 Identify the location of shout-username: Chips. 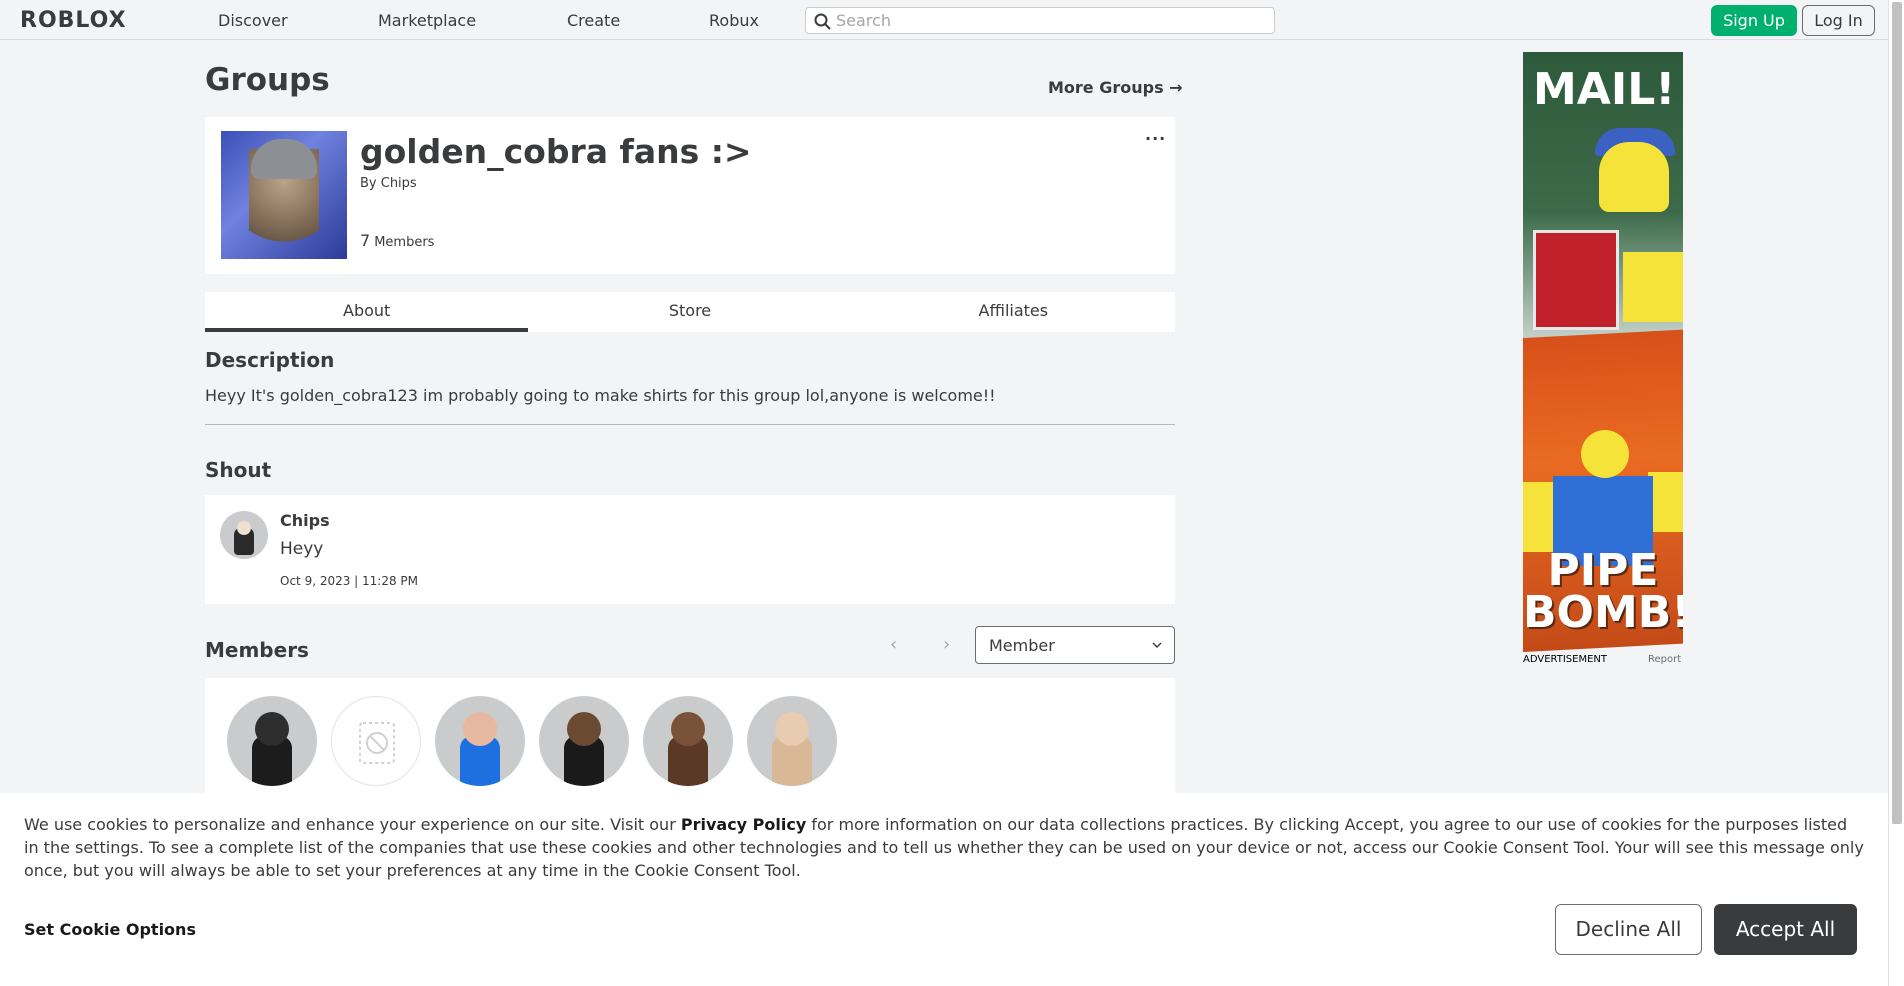
(305, 520).